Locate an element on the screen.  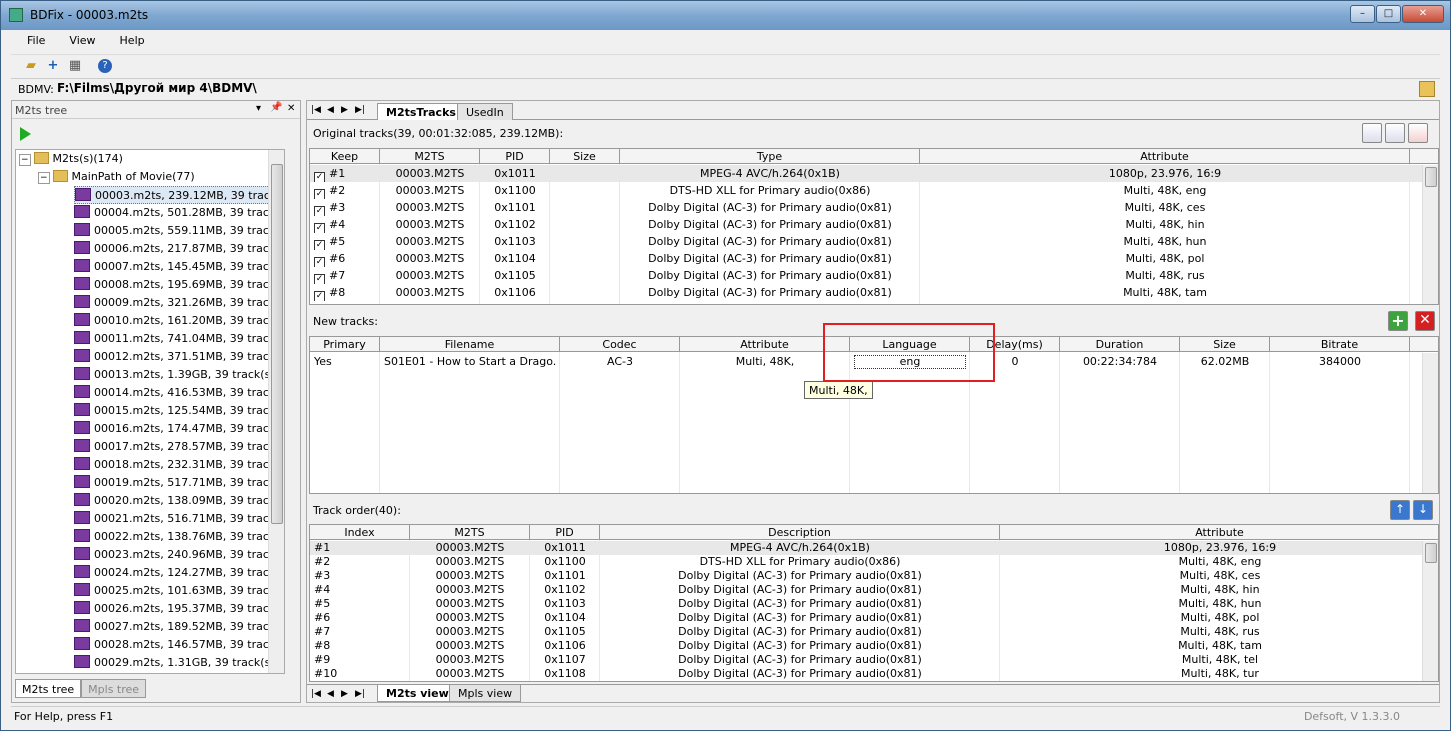
pin-icon: 📌 is located at coordinates (276, 107).